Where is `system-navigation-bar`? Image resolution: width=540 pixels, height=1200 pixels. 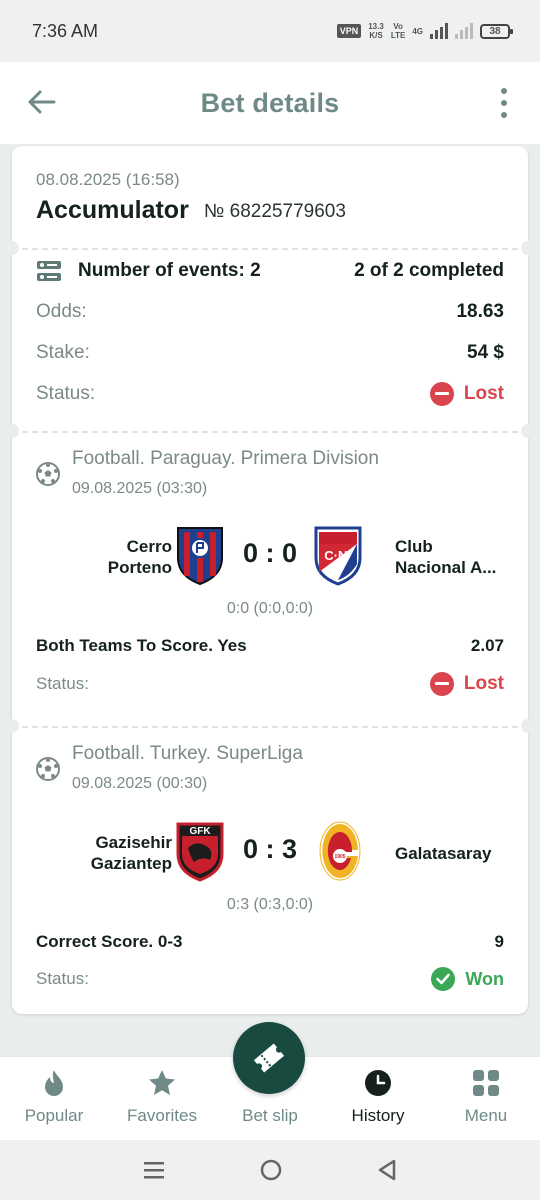 system-navigation-bar is located at coordinates (270, 1170).